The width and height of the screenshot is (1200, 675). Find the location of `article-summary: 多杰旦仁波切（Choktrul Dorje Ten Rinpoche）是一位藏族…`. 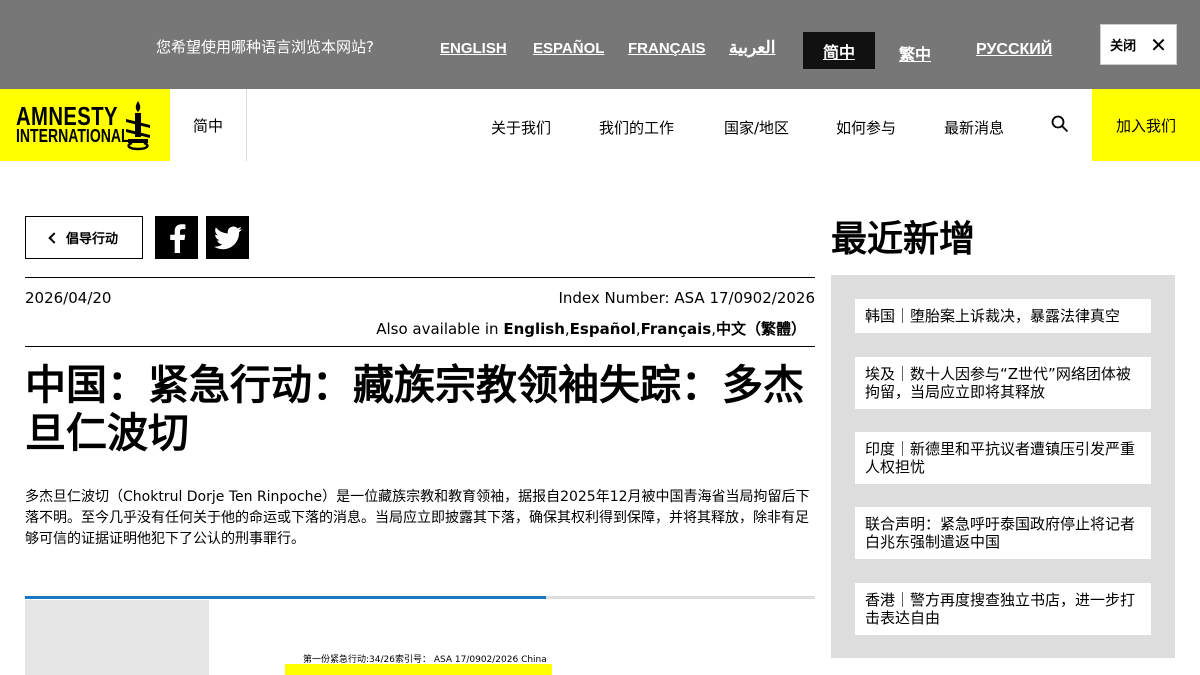

article-summary: 多杰旦仁波切（Choktrul Dorje Ten Rinpoche）是一位藏族… is located at coordinates (417, 518).